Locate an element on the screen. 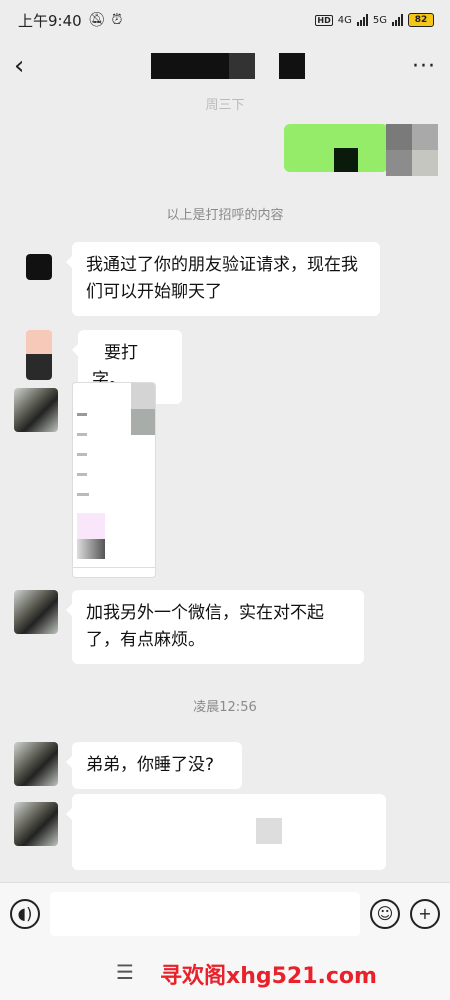  bell-off-icon: 🔕︎ is located at coordinates (96, 20).